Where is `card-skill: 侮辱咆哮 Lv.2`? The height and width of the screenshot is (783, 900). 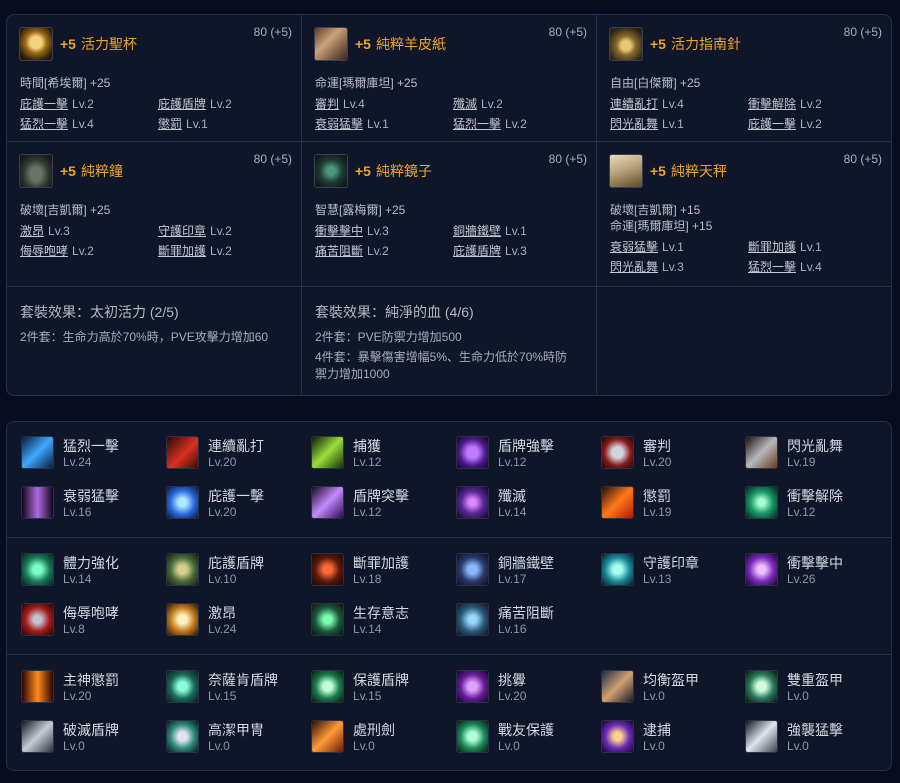 card-skill: 侮辱咆哮 Lv.2 is located at coordinates (89, 250).